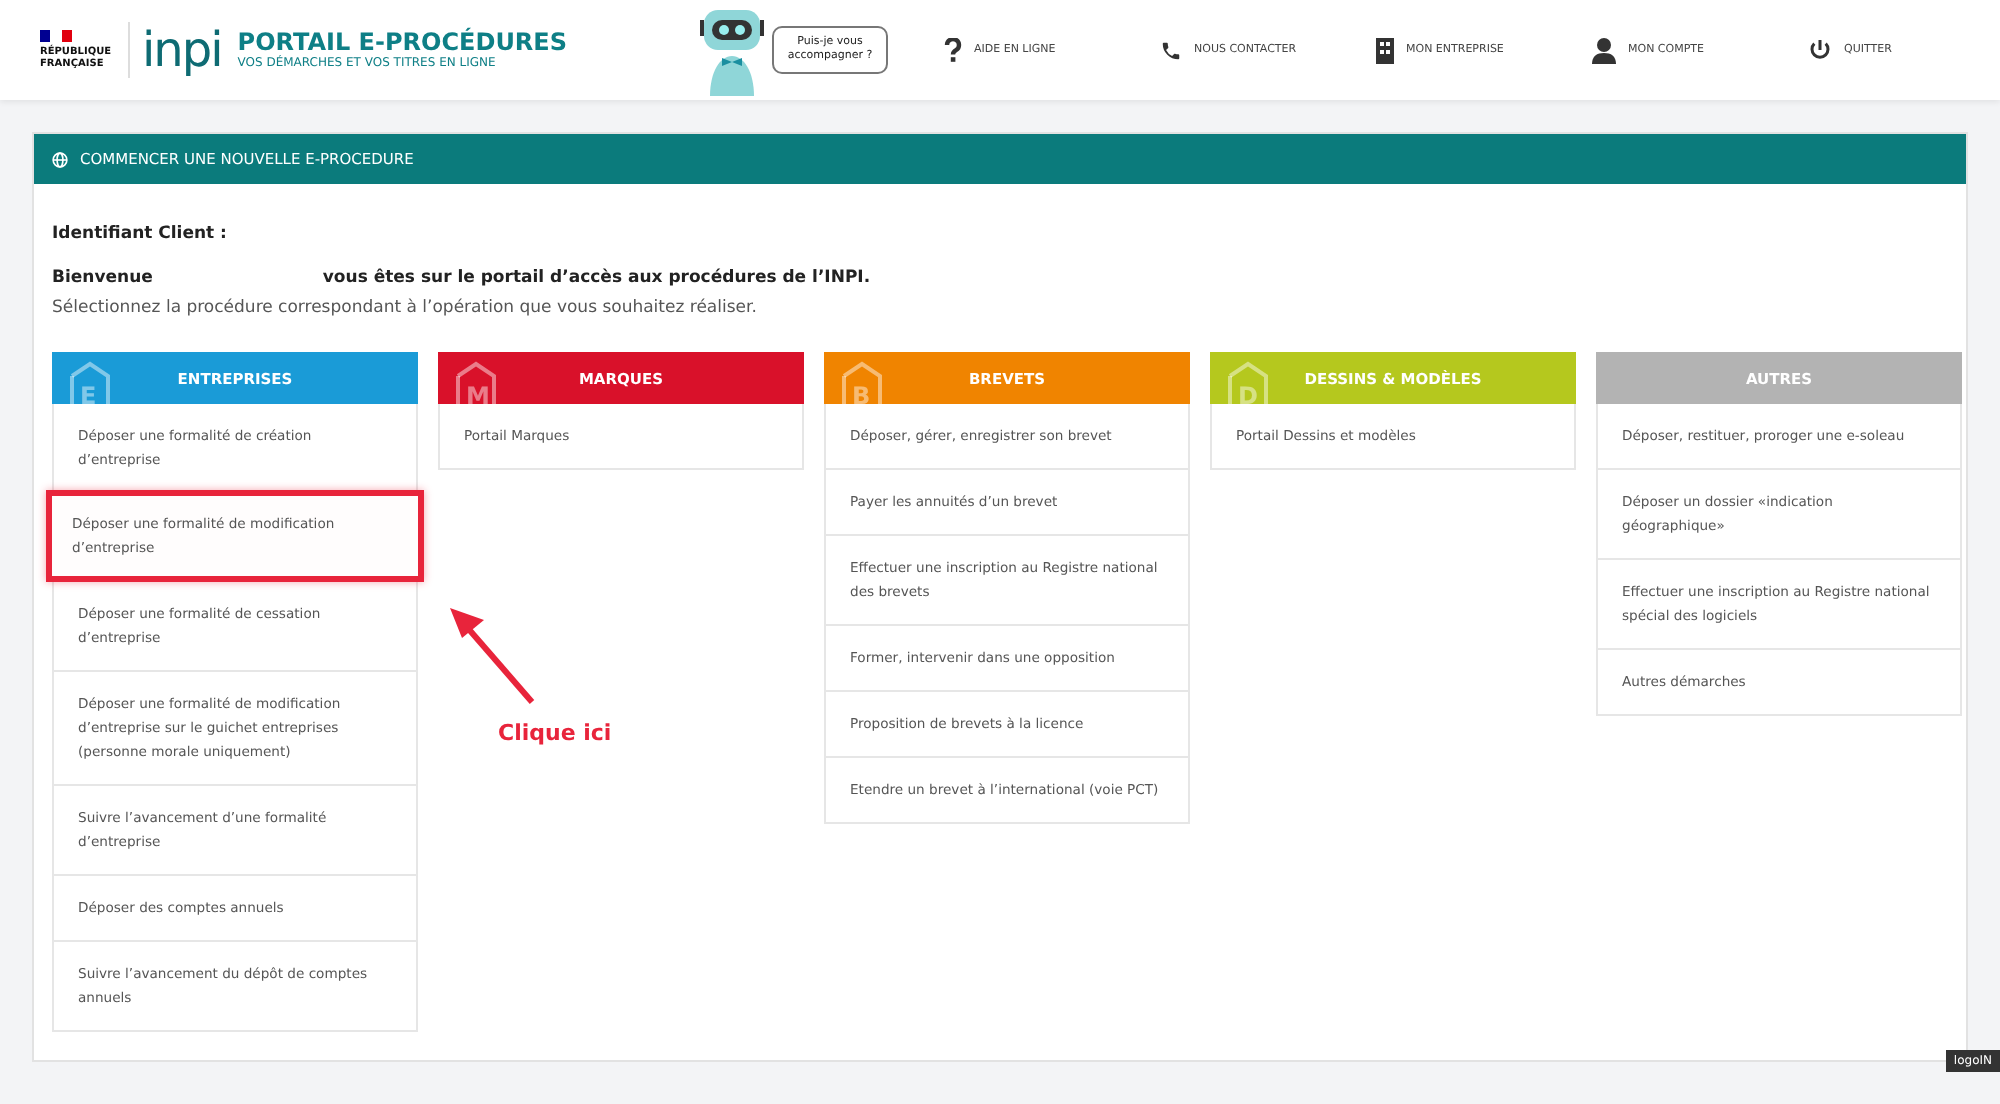  I want to click on power-icon, so click(1820, 50).